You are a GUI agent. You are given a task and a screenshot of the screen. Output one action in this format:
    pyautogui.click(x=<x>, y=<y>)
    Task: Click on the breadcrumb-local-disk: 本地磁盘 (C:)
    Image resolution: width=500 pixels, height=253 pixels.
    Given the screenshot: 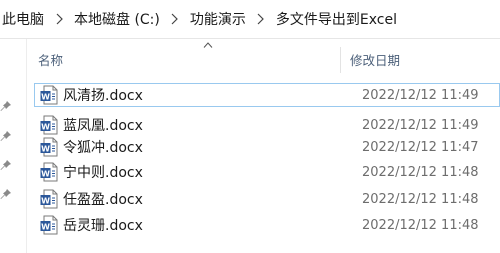 What is the action you would take?
    pyautogui.click(x=117, y=19)
    